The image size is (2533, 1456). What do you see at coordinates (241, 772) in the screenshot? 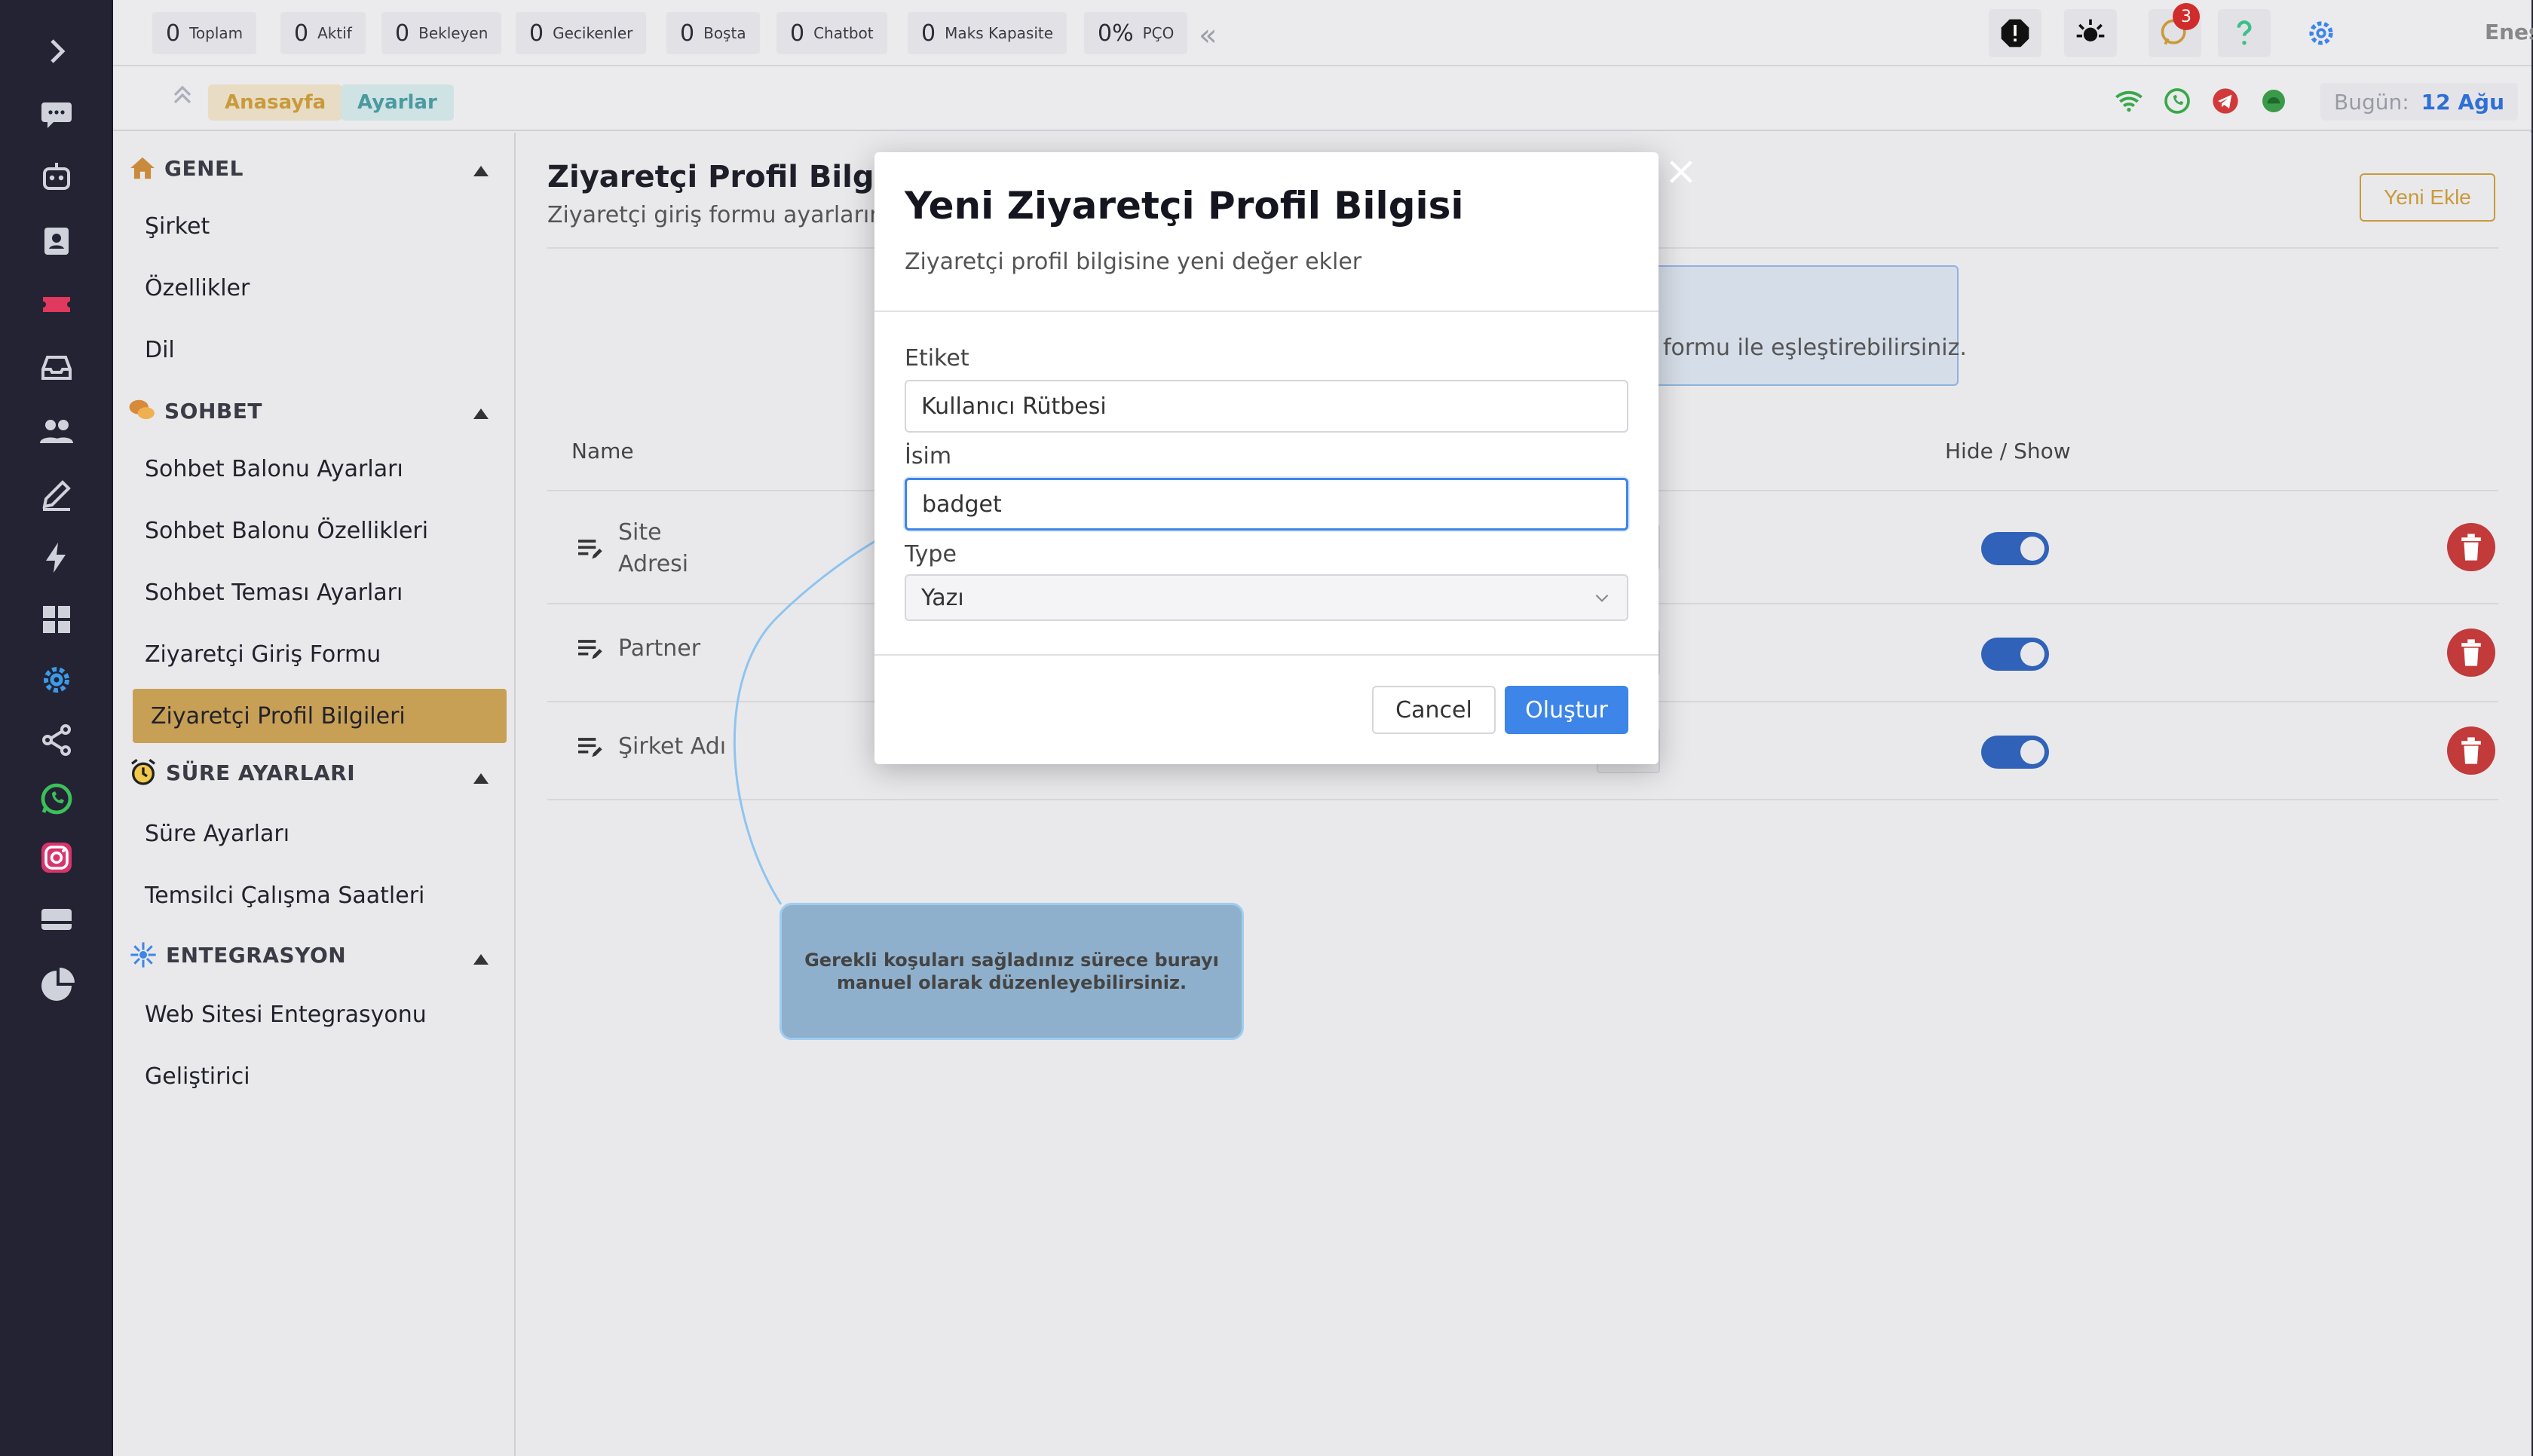
I see `section-time-settings: SÜRE AYARLARI` at bounding box center [241, 772].